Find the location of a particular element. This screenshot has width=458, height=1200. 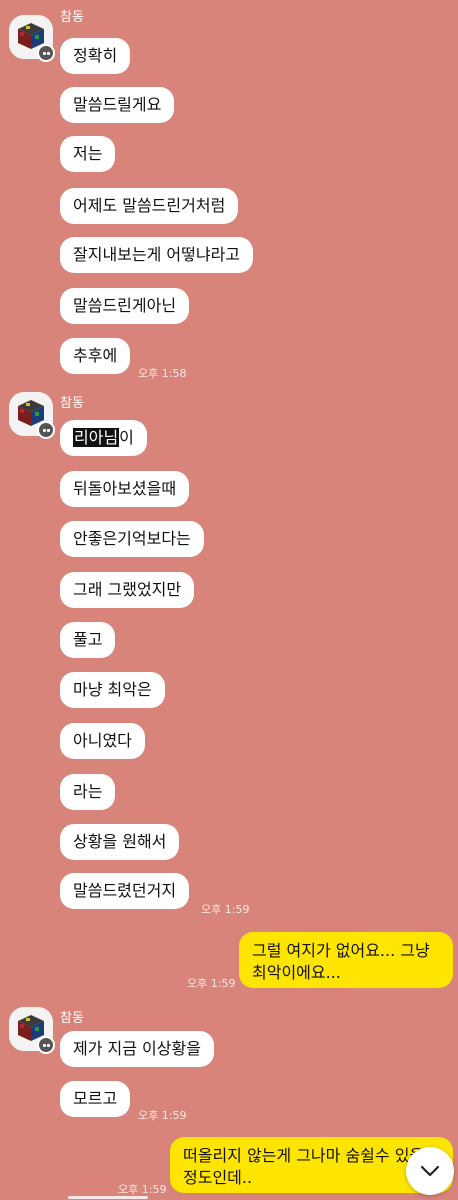

message-bubble: 마냥 최악은 is located at coordinates (112, 690).